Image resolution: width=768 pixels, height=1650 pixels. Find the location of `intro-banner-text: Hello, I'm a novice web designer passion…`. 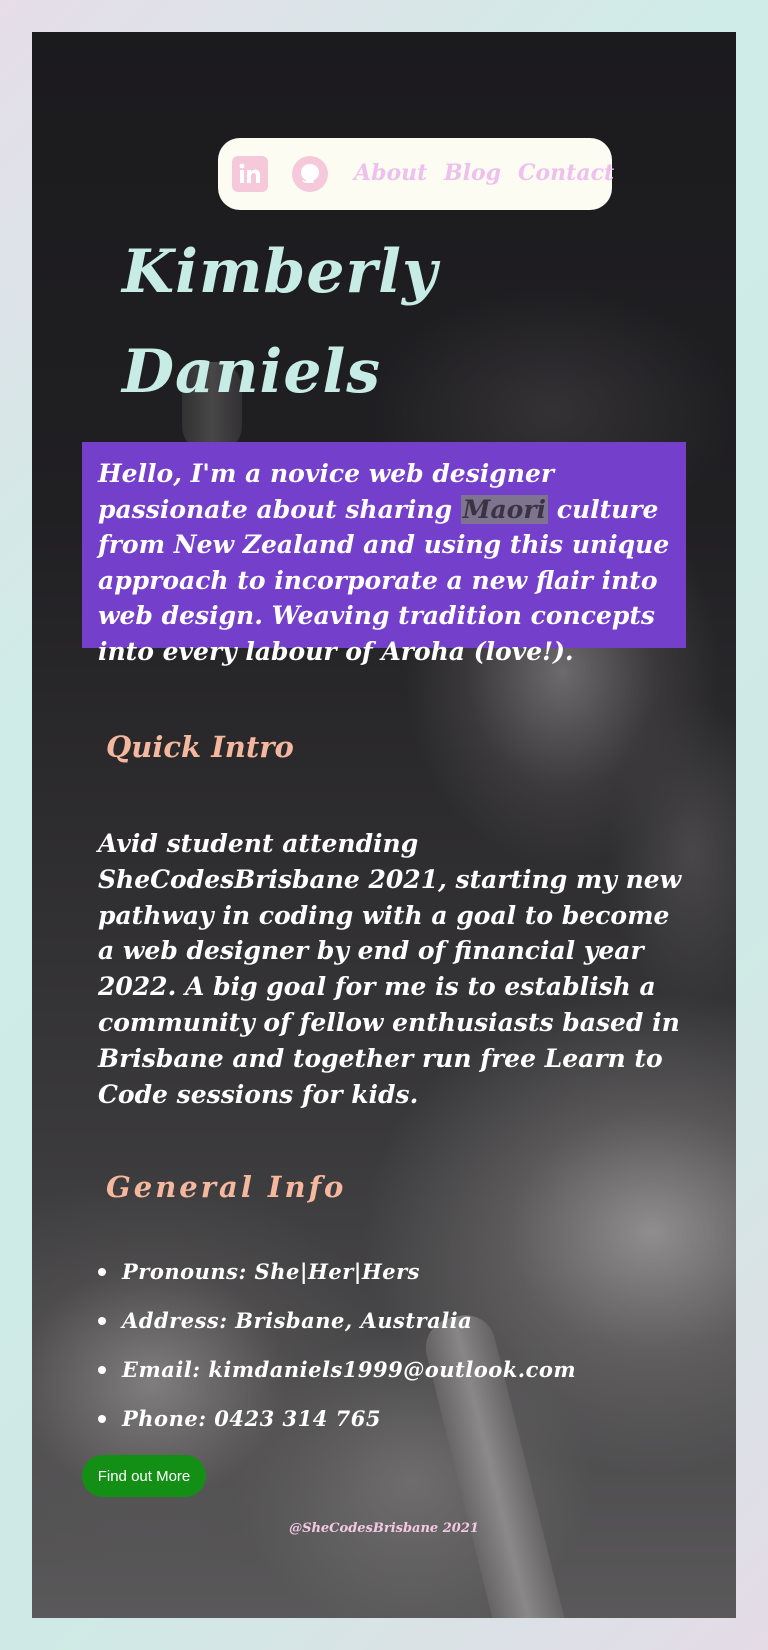

intro-banner-text: Hello, I'm a novice web designer passion… is located at coordinates (384, 562).